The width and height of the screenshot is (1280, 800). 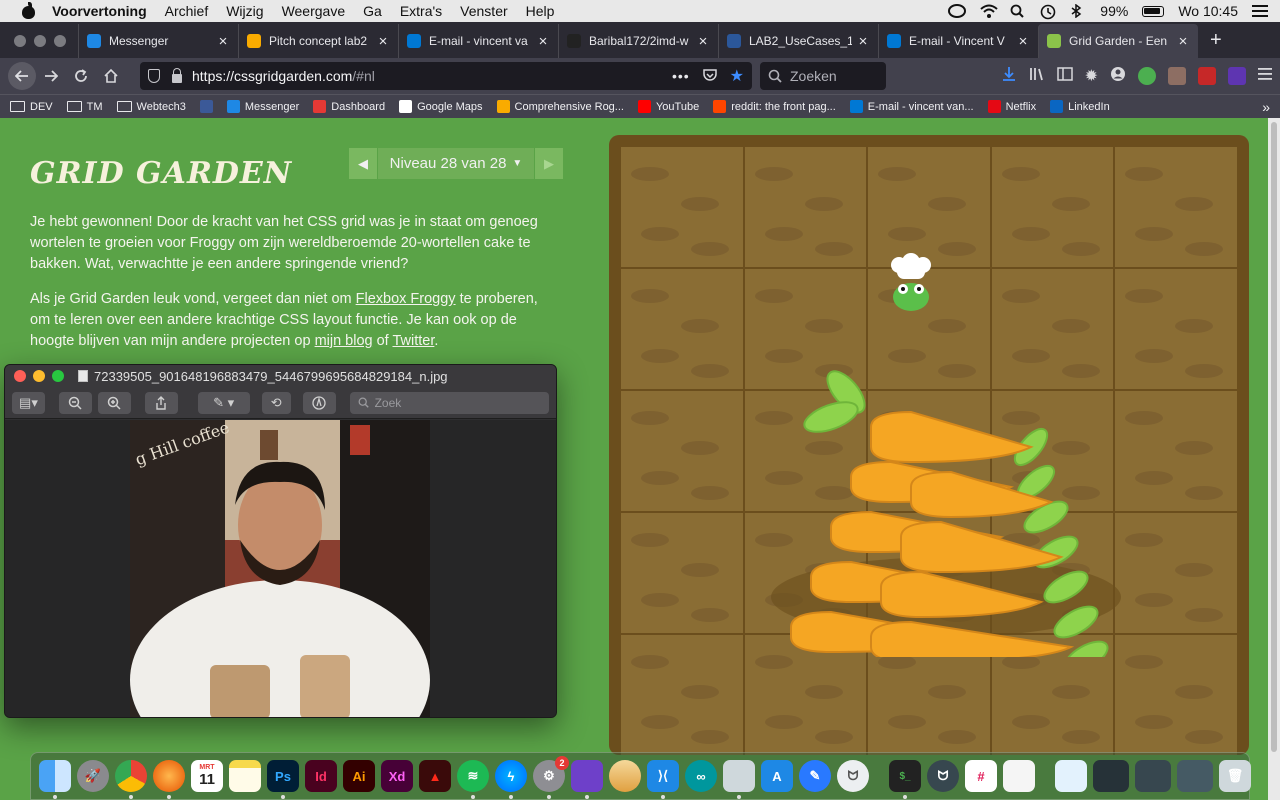 What do you see at coordinates (1147, 76) in the screenshot?
I see `extension-b-icon` at bounding box center [1147, 76].